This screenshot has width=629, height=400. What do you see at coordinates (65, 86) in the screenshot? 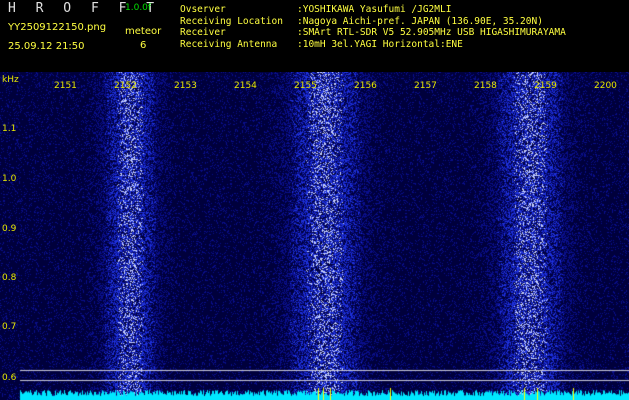
I see `x-tick-label: 2151` at bounding box center [65, 86].